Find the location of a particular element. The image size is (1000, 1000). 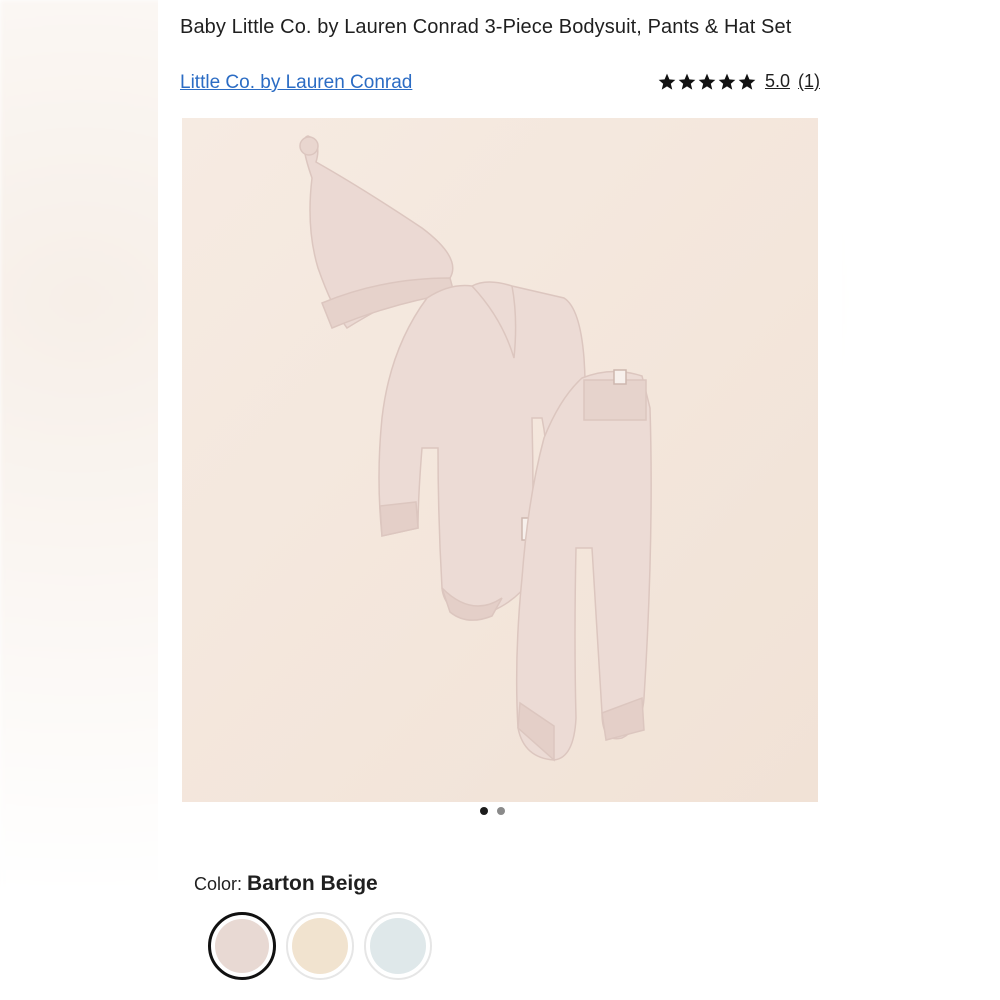

rating-stars is located at coordinates (707, 82).